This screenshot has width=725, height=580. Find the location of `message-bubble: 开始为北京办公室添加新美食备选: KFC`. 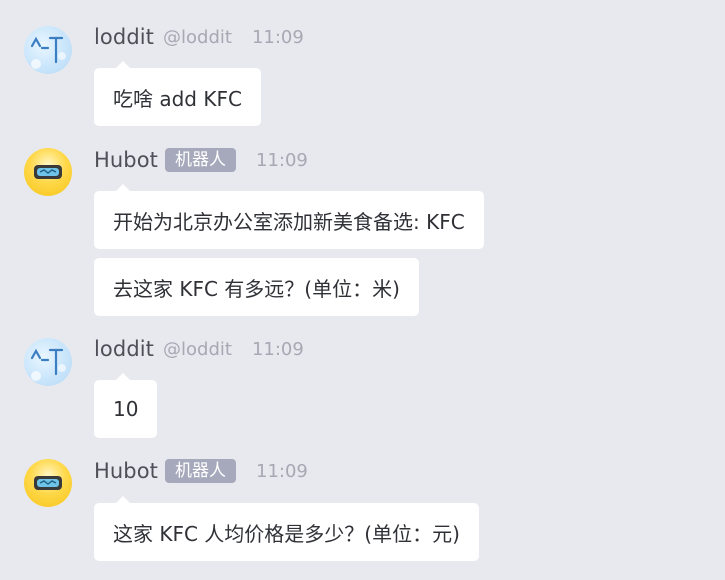

message-bubble: 开始为北京办公室添加新美食备选: KFC is located at coordinates (289, 216).